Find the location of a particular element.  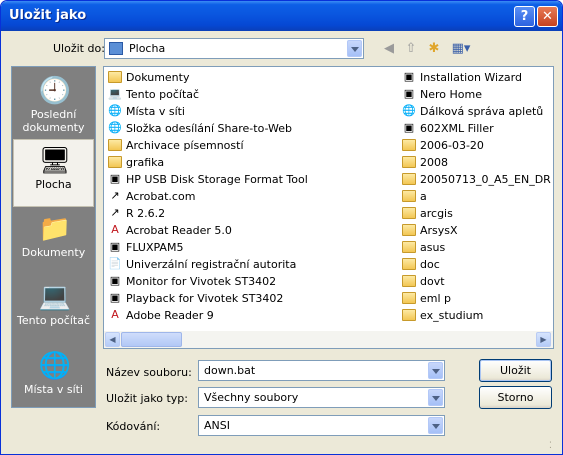

doc-icon: 📄 is located at coordinates (115, 263).